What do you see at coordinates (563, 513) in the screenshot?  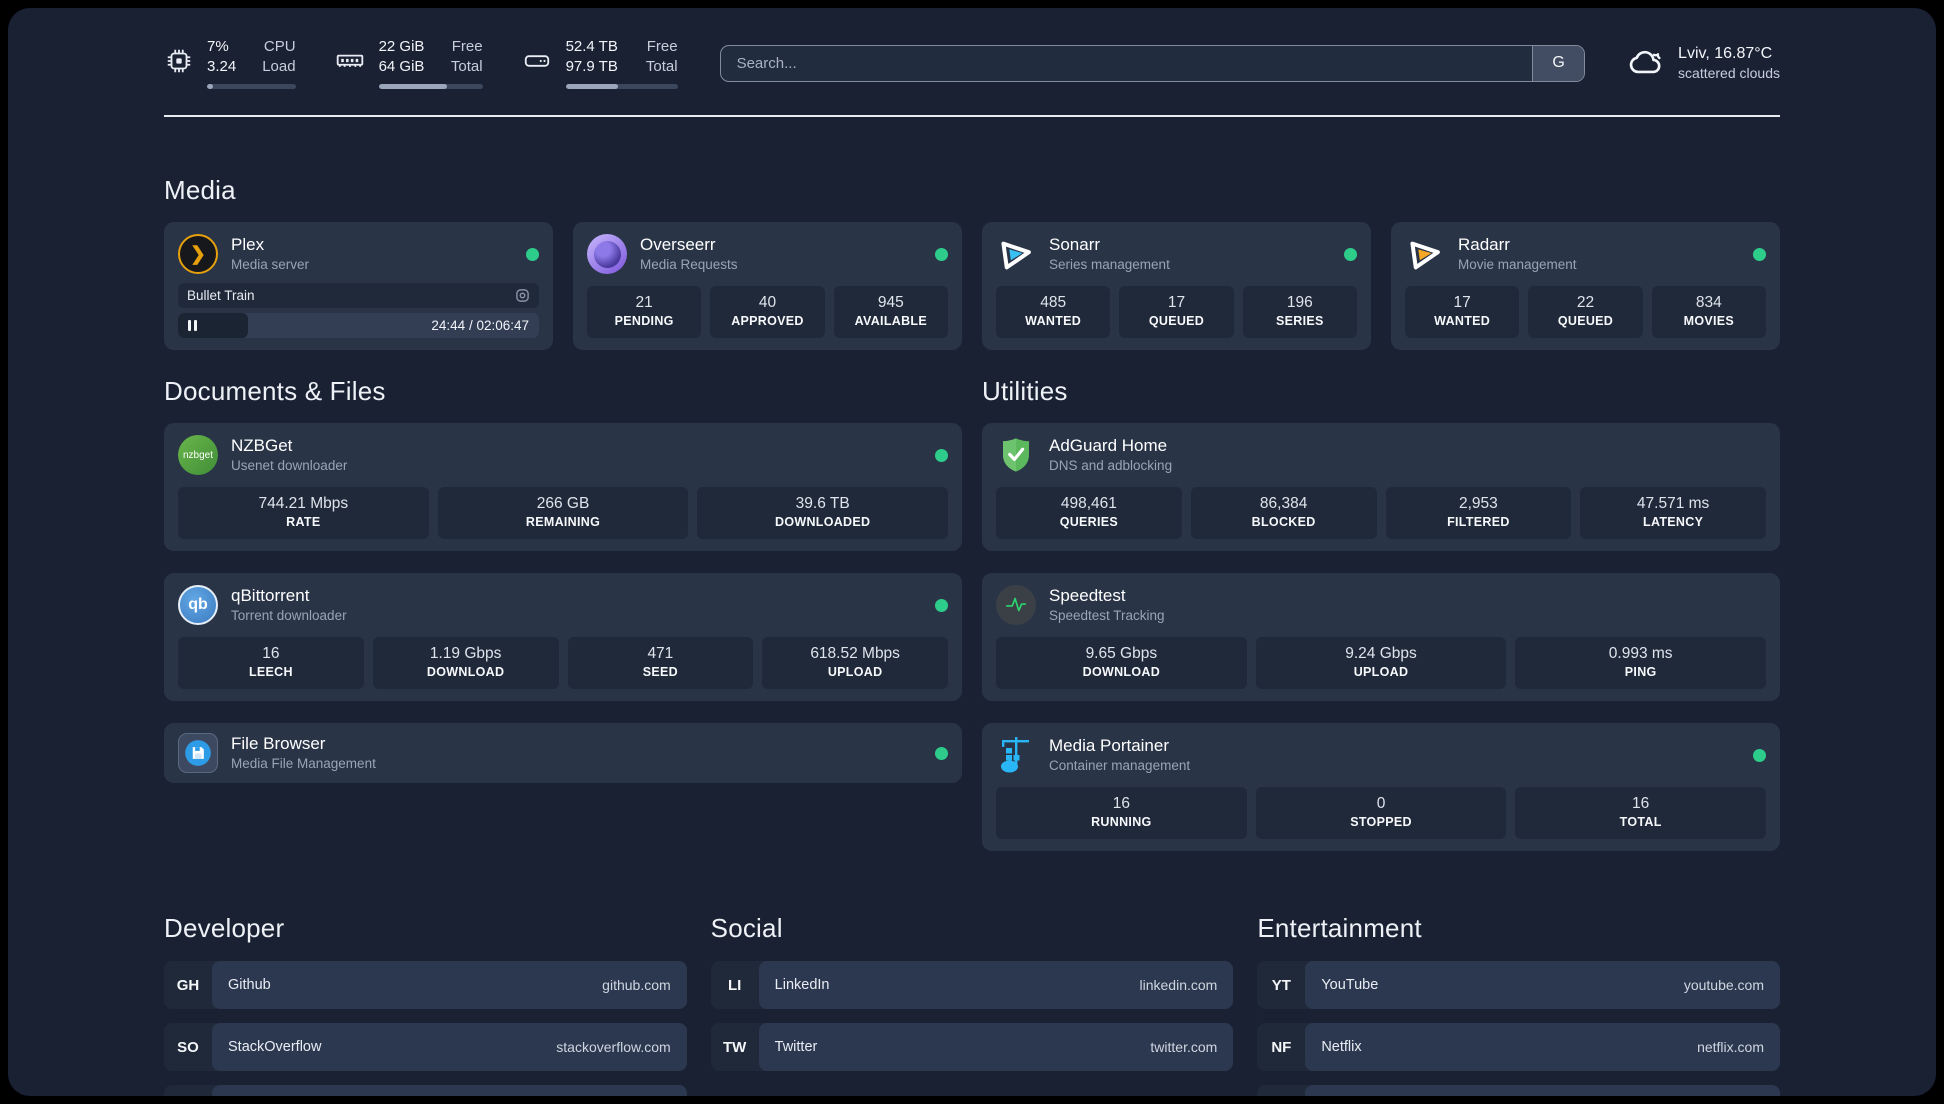 I see `stat-tile: 266 GB REMAINING` at bounding box center [563, 513].